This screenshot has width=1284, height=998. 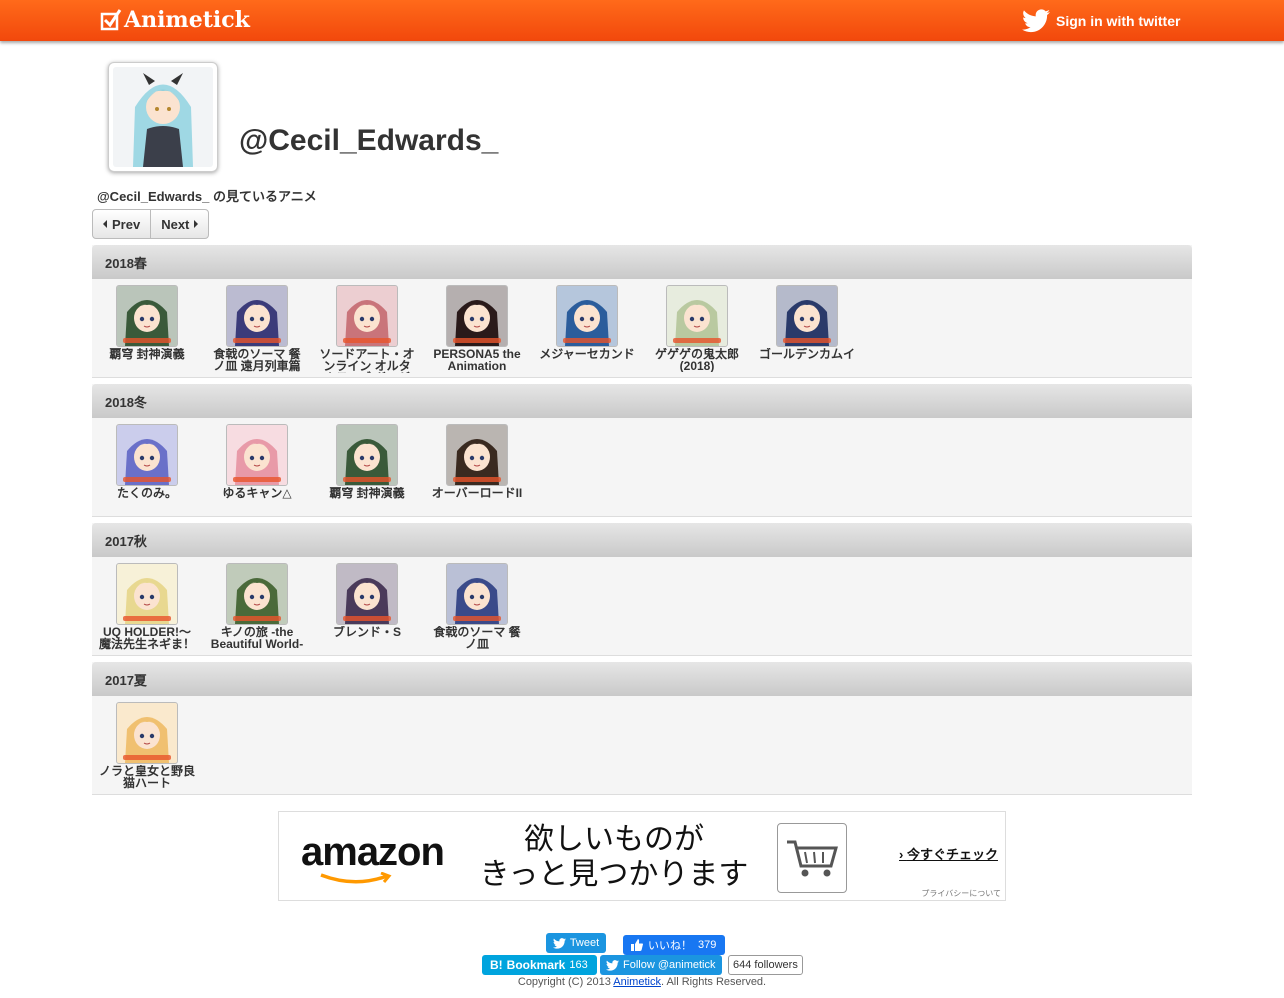 What do you see at coordinates (356, 878) in the screenshot?
I see `amazon-smile-icon` at bounding box center [356, 878].